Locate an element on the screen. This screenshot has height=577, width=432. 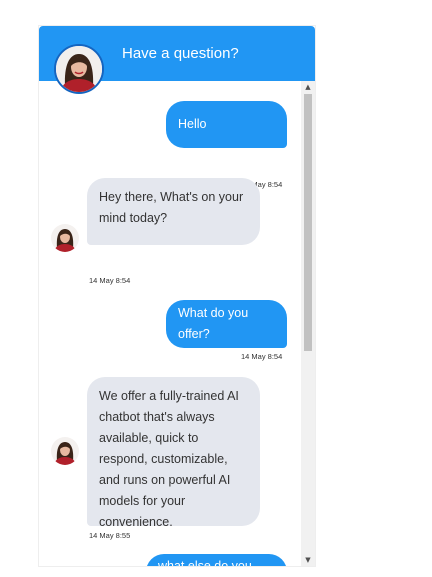
incoming-message: Hey there, What's on your mind today? is located at coordinates (173, 211).